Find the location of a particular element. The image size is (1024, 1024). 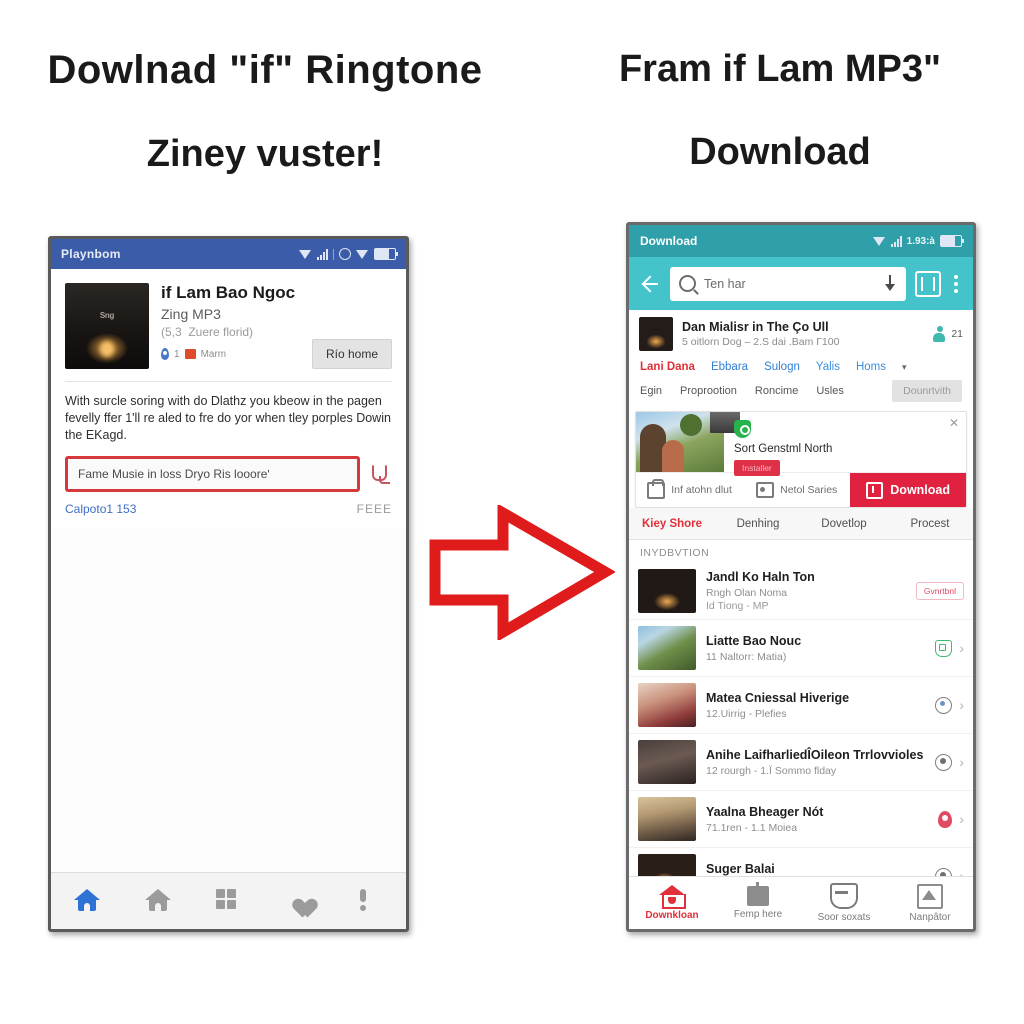

sidebar-item-home is located at coordinates (86, 901).